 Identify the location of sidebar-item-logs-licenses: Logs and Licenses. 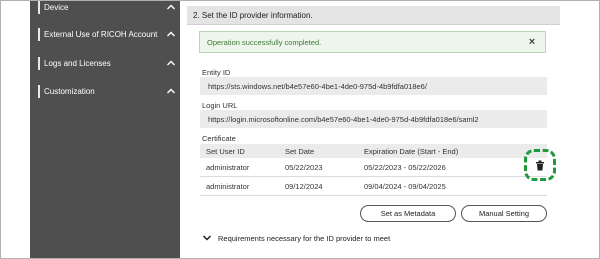
(107, 63).